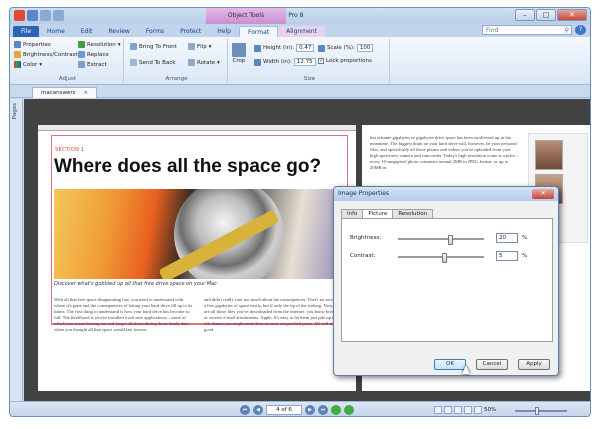 This screenshot has height=429, width=600. I want to click on tab-review: Review, so click(118, 31).